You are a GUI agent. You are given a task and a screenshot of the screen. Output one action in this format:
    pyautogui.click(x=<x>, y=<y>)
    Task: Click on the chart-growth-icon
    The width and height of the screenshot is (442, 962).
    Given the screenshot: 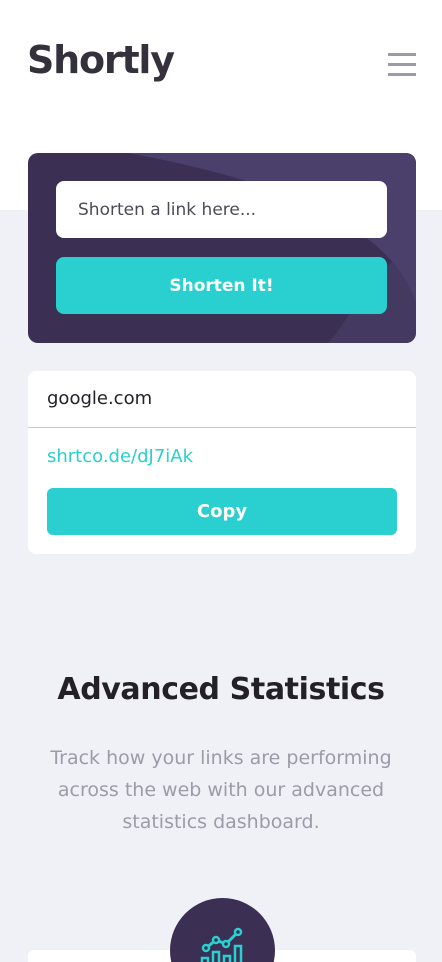 What is the action you would take?
    pyautogui.click(x=221, y=944)
    